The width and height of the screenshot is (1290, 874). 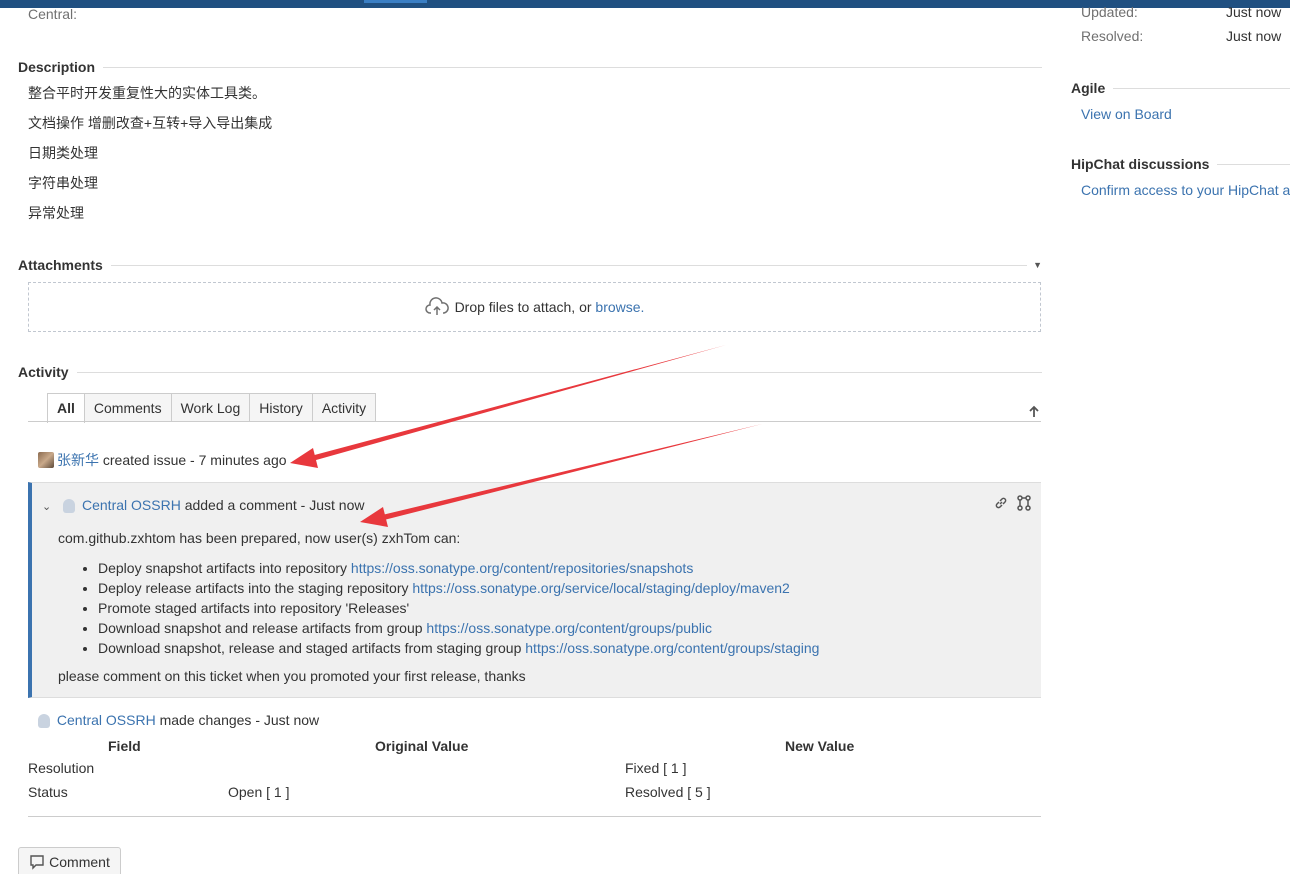 What do you see at coordinates (1037, 265) in the screenshot?
I see `attachments-options-dropdown-icon: ▼` at bounding box center [1037, 265].